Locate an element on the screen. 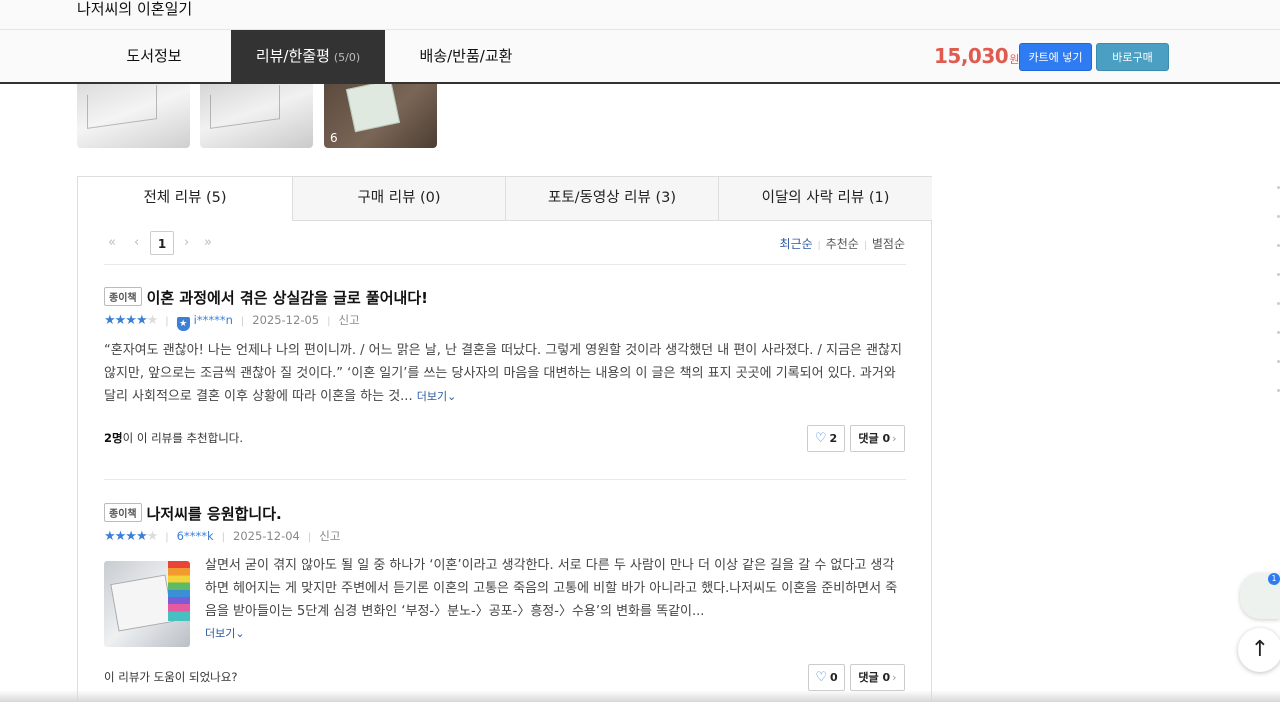  tab-shipping: 배송/반품/교환 is located at coordinates (466, 56).